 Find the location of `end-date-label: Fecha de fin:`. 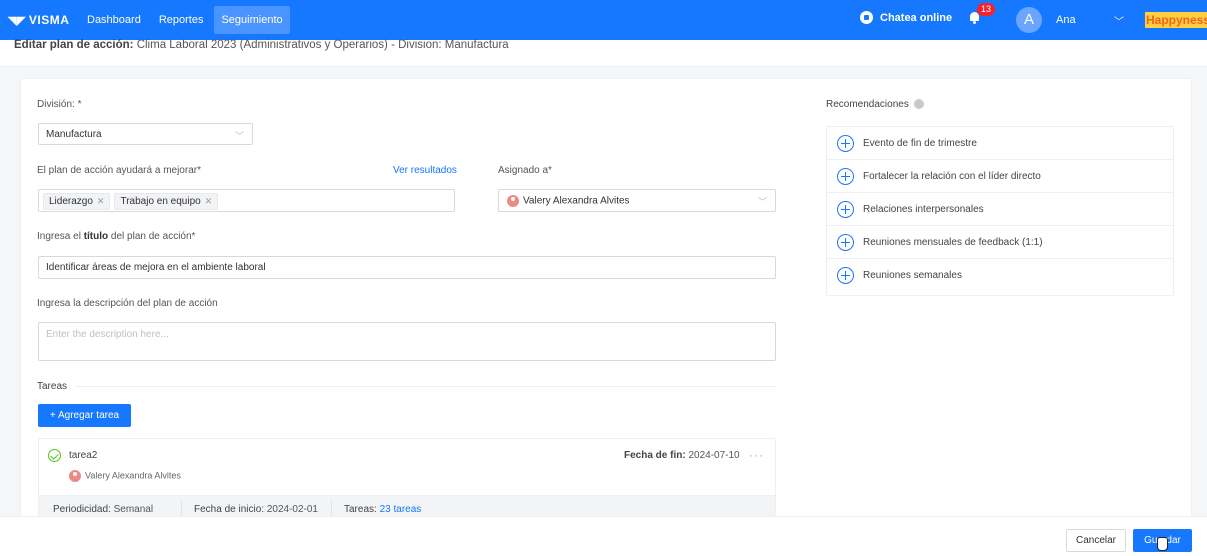

end-date-label: Fecha de fin: is located at coordinates (655, 455).